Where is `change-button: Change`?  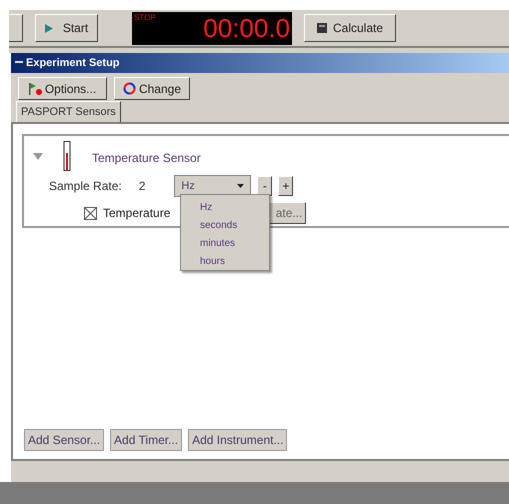
change-button: Change is located at coordinates (152, 88).